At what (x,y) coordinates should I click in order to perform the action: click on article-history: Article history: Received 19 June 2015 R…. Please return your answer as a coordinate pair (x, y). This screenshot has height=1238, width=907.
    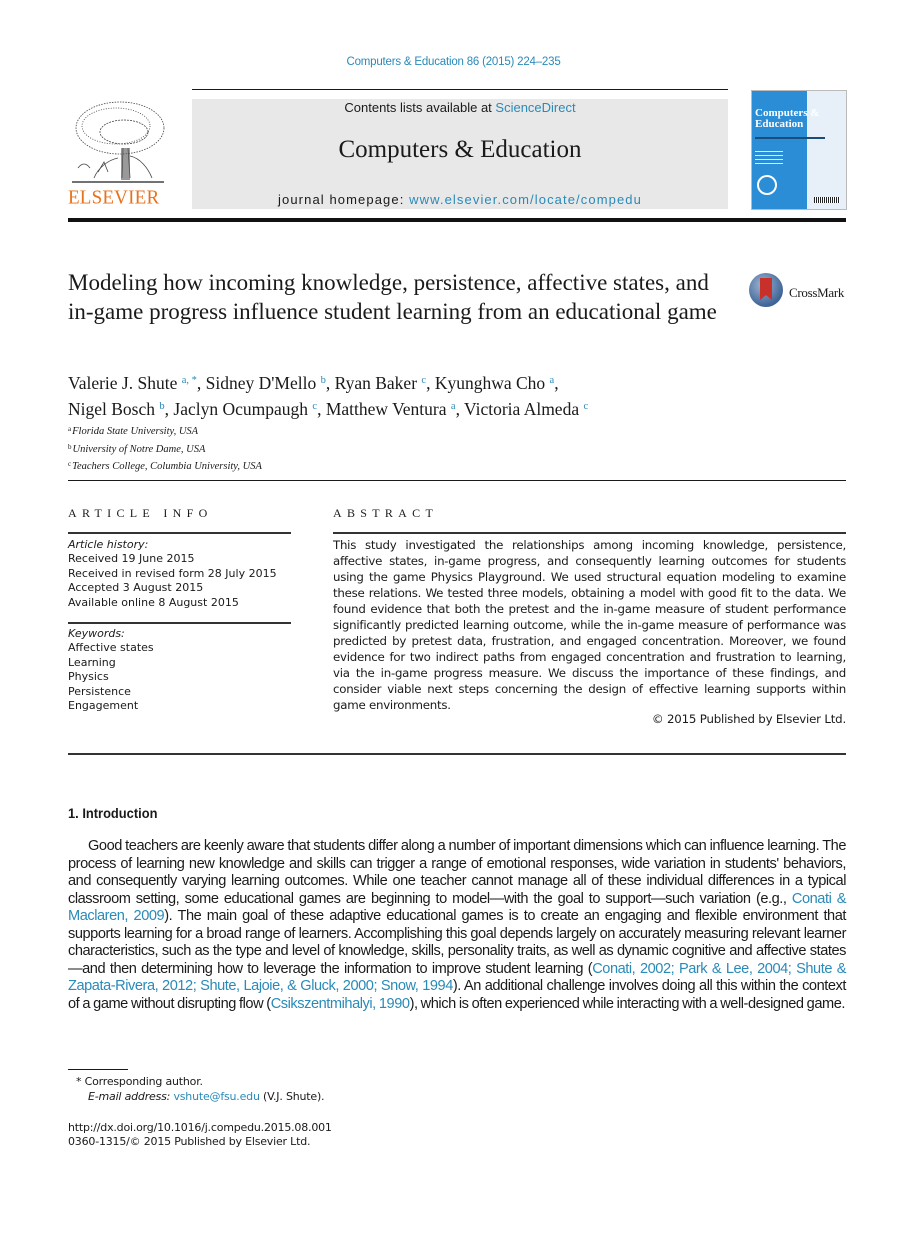
    Looking at the image, I should click on (180, 574).